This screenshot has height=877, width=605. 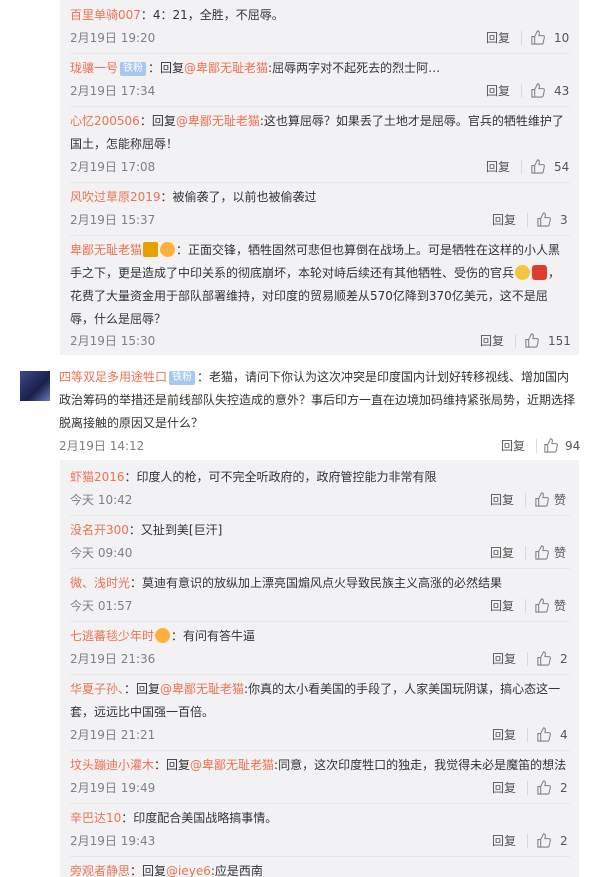 I want to click on like-count: 54, so click(x=562, y=167).